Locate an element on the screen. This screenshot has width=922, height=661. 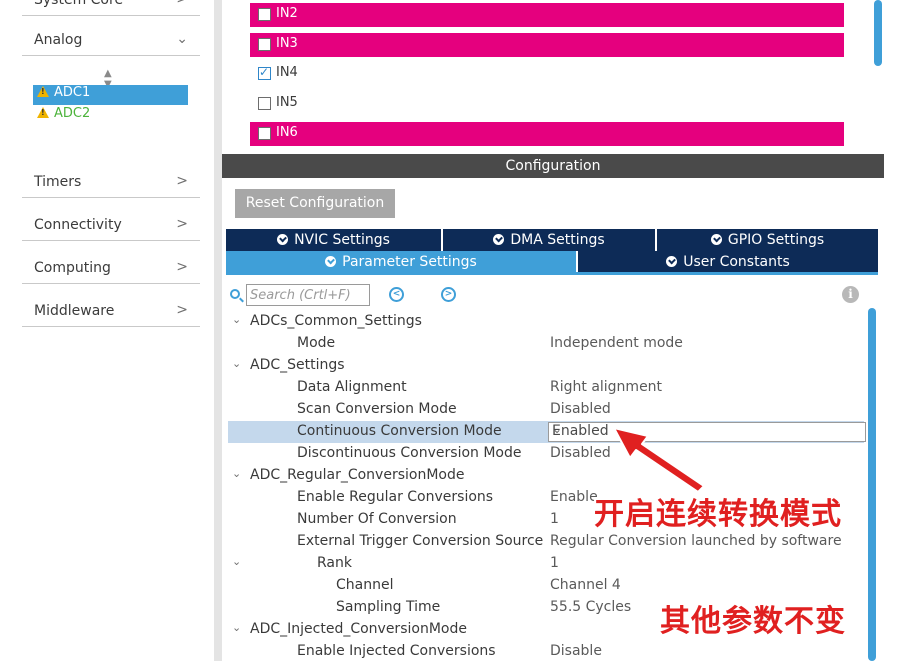
param-group-name: ADC_Regular_ConversionMode is located at coordinates (357, 475).